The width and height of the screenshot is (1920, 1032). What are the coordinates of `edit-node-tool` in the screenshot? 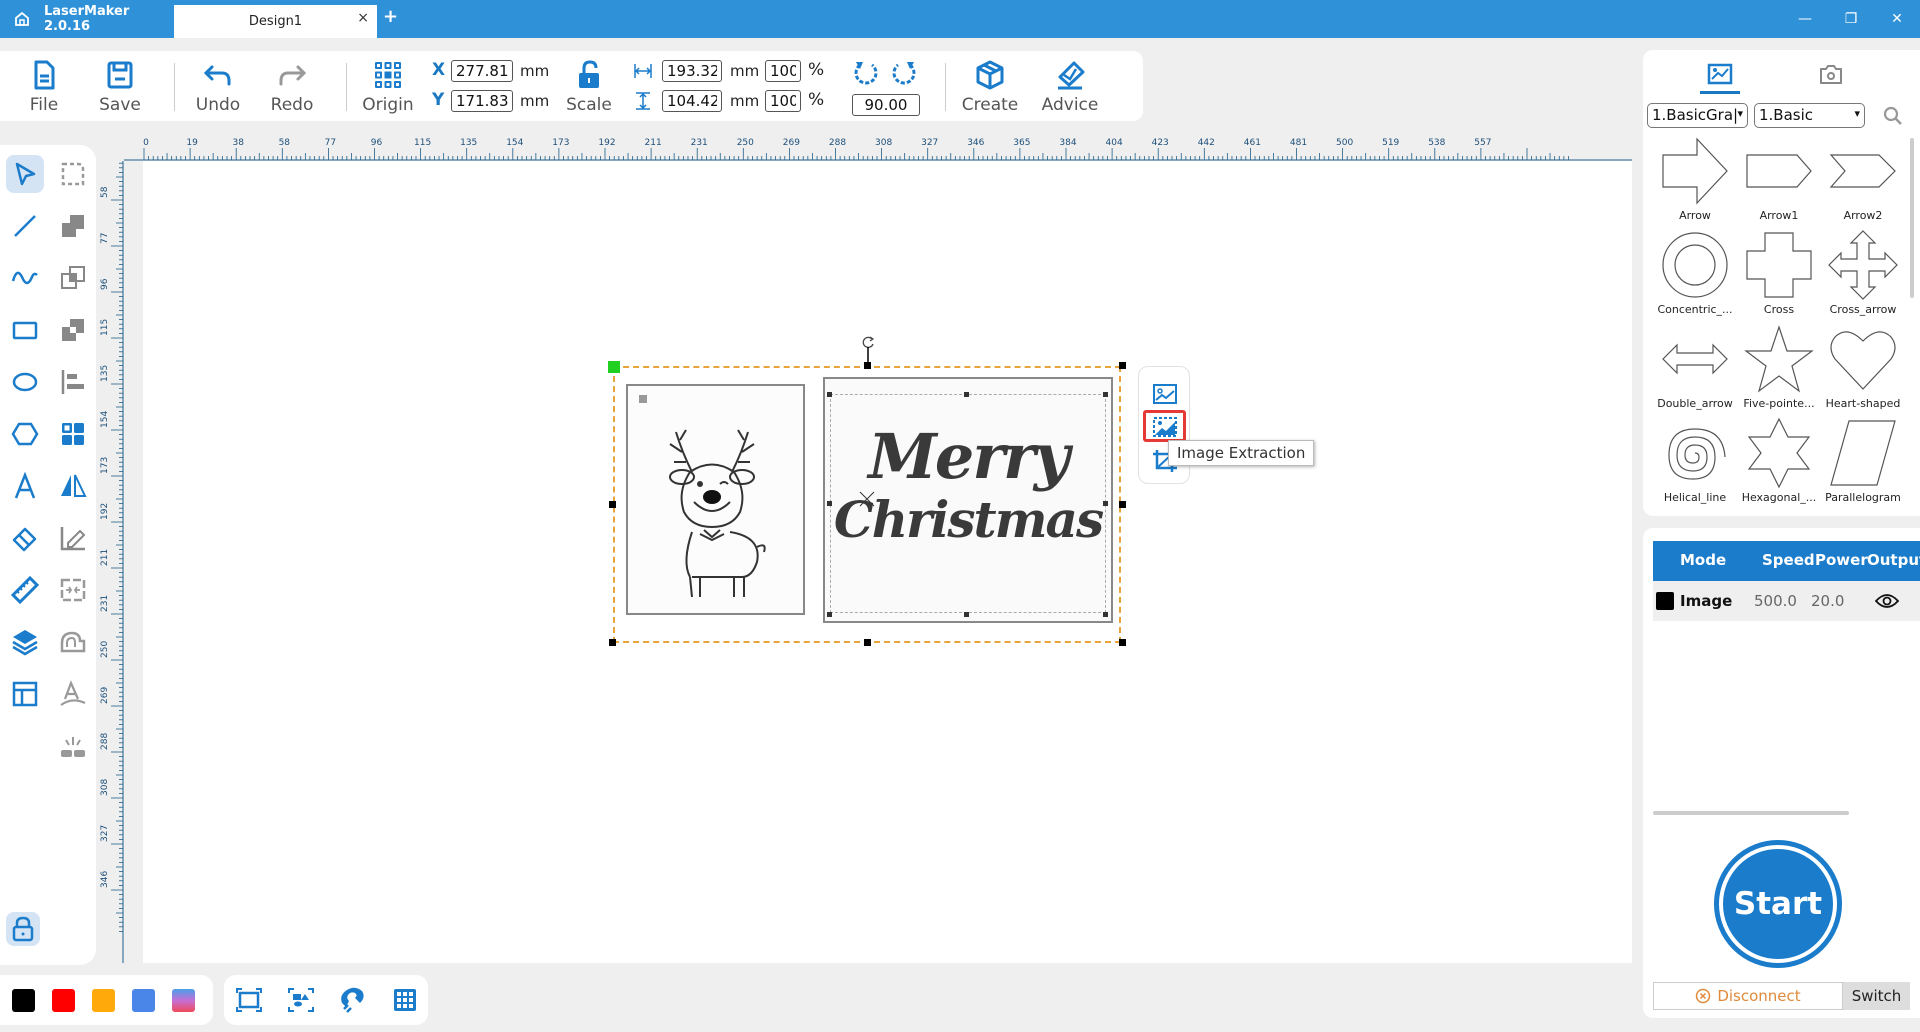 It's located at (73, 538).